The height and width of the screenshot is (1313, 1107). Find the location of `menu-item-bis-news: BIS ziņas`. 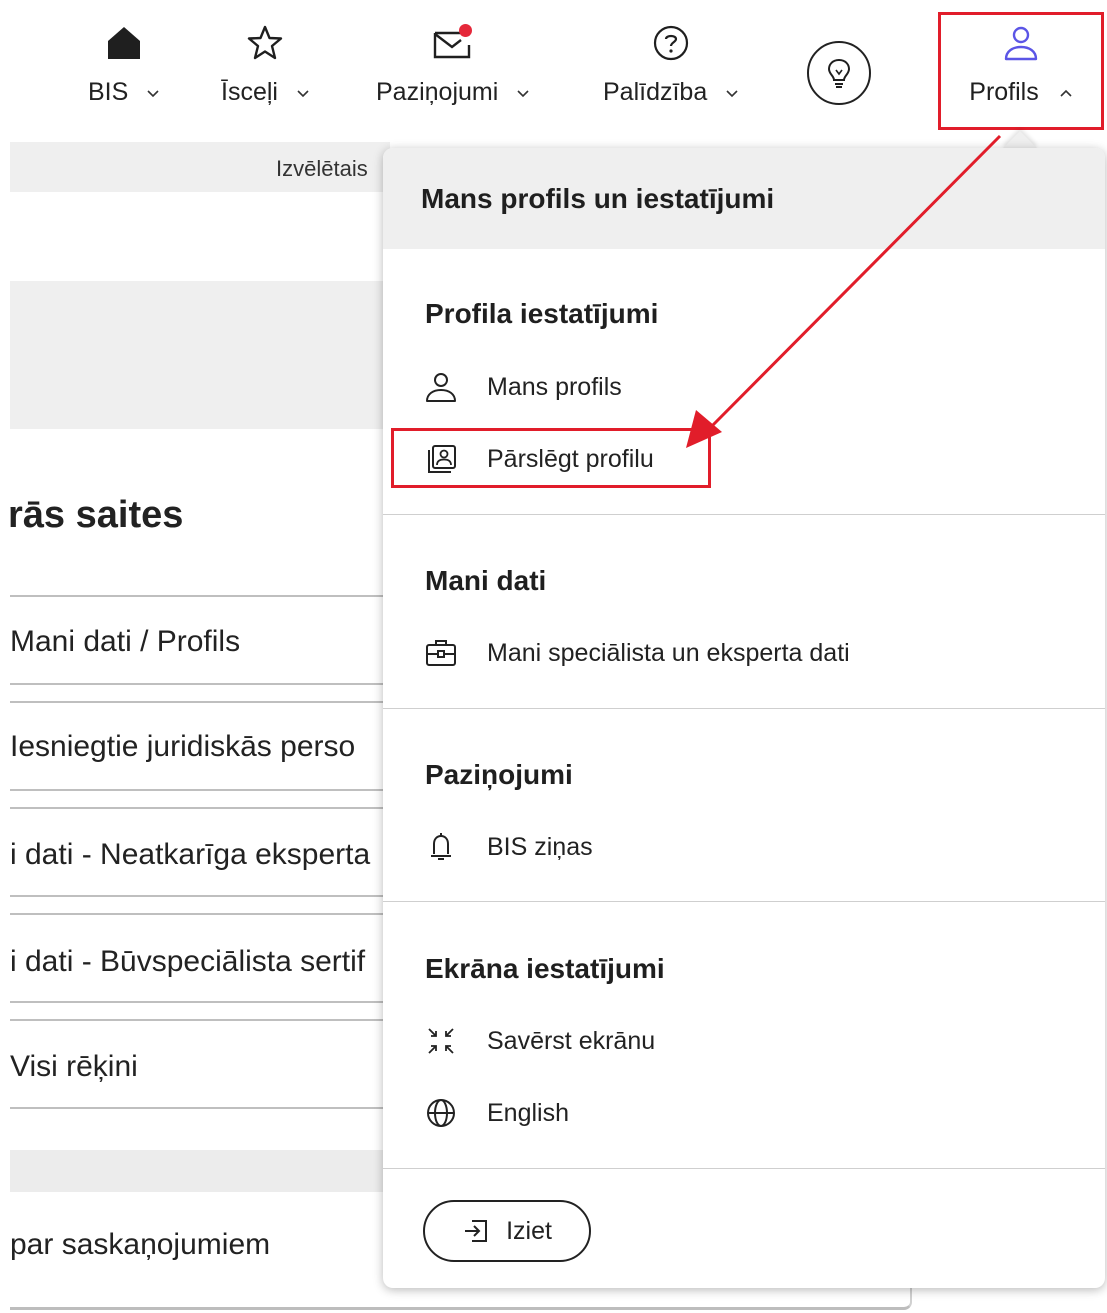

menu-item-bis-news: BIS ziņas is located at coordinates (507, 847).